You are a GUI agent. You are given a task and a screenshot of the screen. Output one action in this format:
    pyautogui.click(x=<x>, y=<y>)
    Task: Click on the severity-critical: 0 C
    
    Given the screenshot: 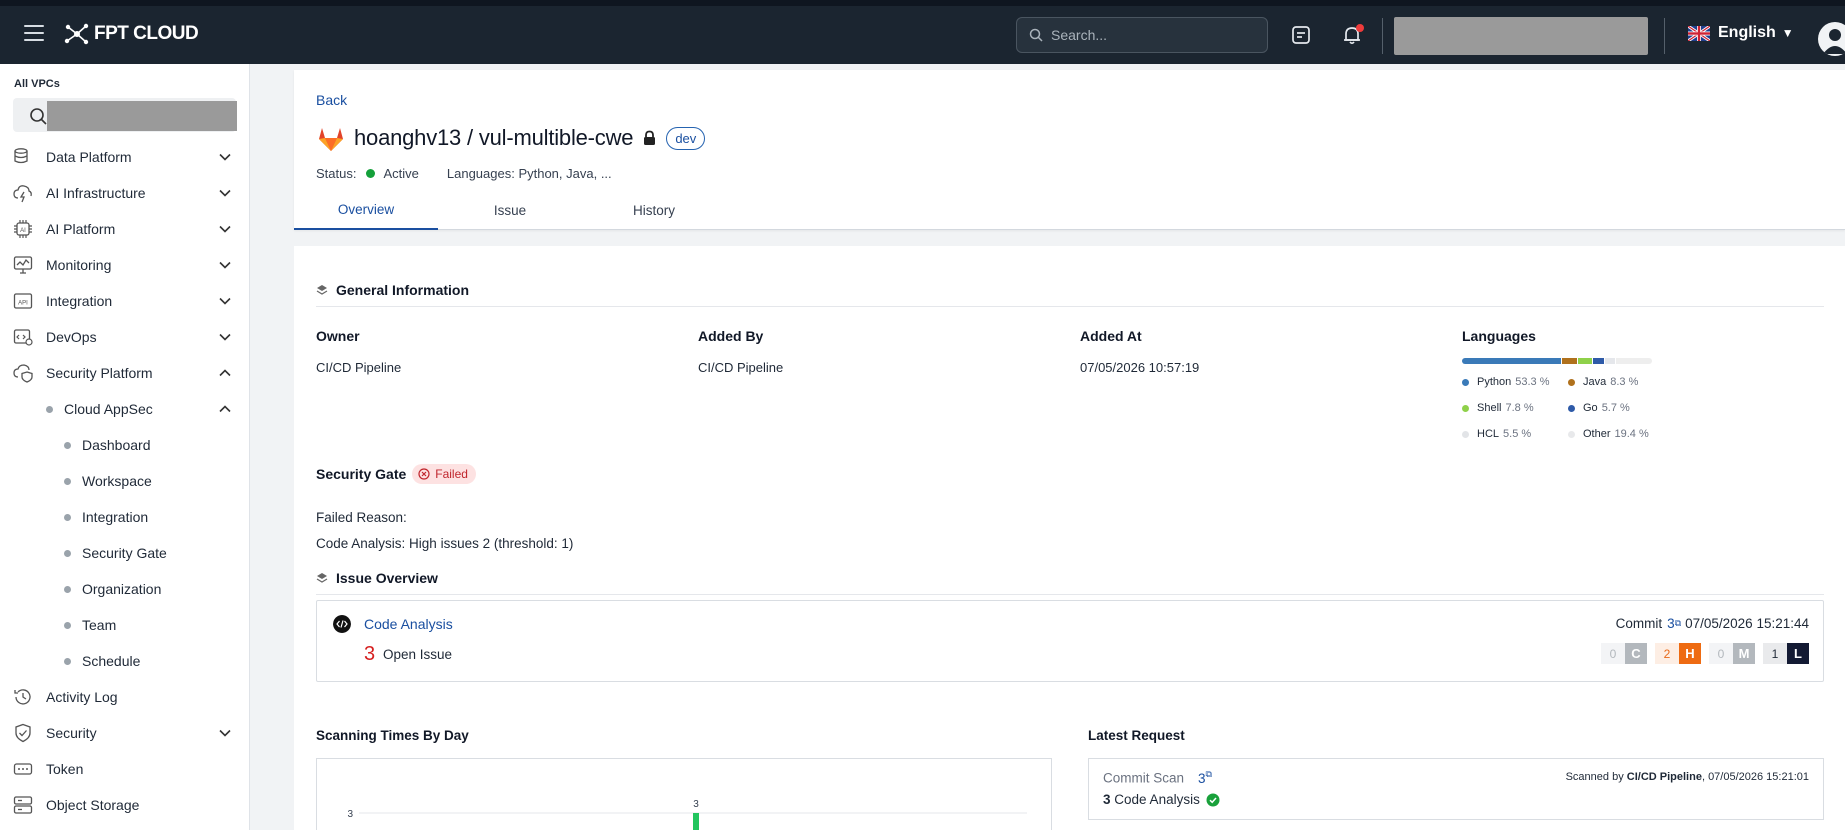 What is the action you would take?
    pyautogui.click(x=1624, y=653)
    